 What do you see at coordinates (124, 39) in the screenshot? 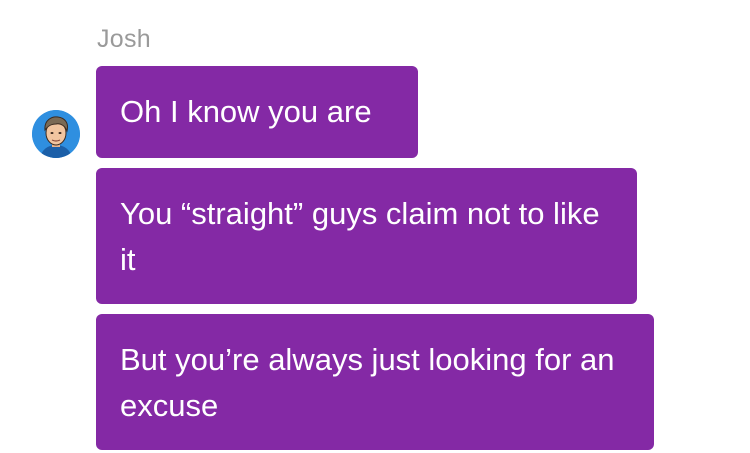
I see `sender-name: Josh` at bounding box center [124, 39].